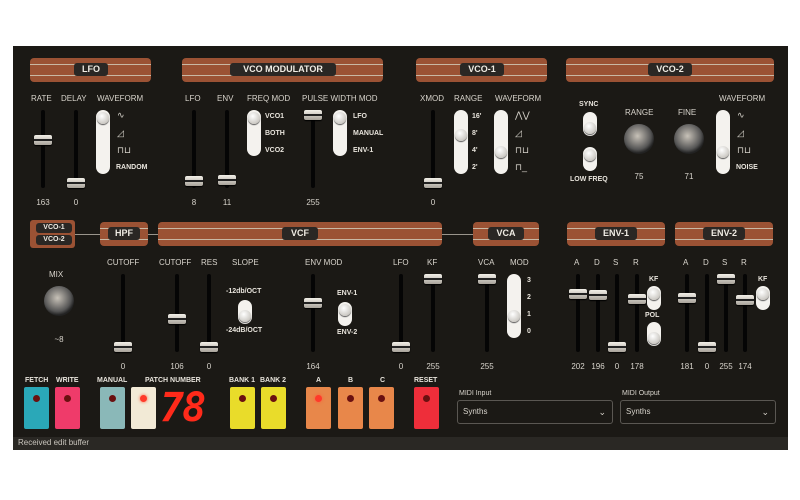 Image resolution: width=800 pixels, height=500 pixels. What do you see at coordinates (654, 334) in the screenshot?
I see `env1-pol-toggle` at bounding box center [654, 334].